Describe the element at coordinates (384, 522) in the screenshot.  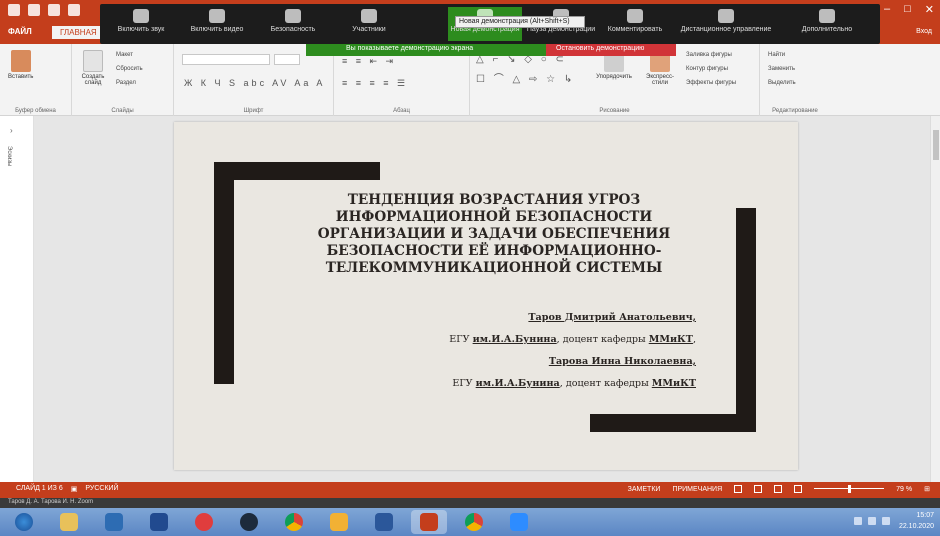
I see `taskbar-word` at that location.